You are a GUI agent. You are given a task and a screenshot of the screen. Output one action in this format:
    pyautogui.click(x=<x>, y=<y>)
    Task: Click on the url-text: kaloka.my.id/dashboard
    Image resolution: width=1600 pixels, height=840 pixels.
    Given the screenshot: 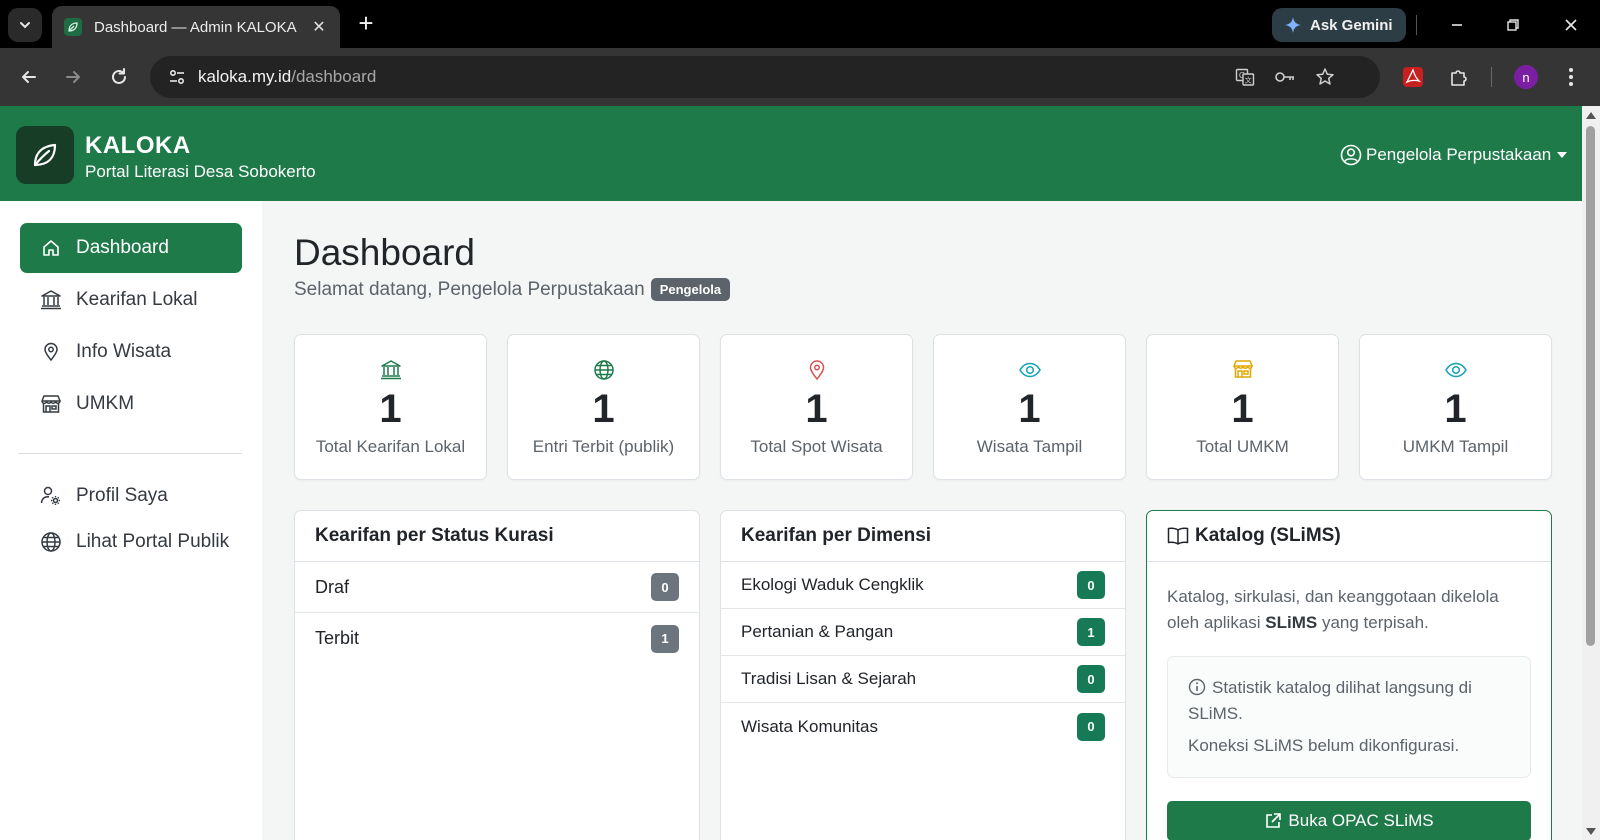 What is the action you would take?
    pyautogui.click(x=287, y=77)
    